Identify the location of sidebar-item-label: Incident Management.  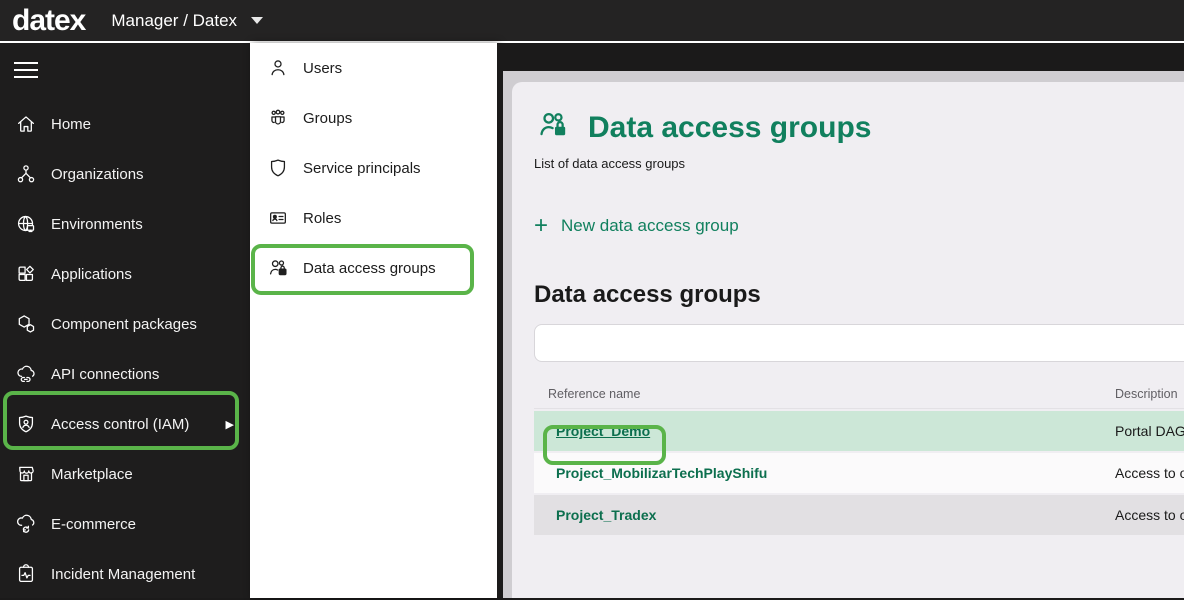
(123, 574).